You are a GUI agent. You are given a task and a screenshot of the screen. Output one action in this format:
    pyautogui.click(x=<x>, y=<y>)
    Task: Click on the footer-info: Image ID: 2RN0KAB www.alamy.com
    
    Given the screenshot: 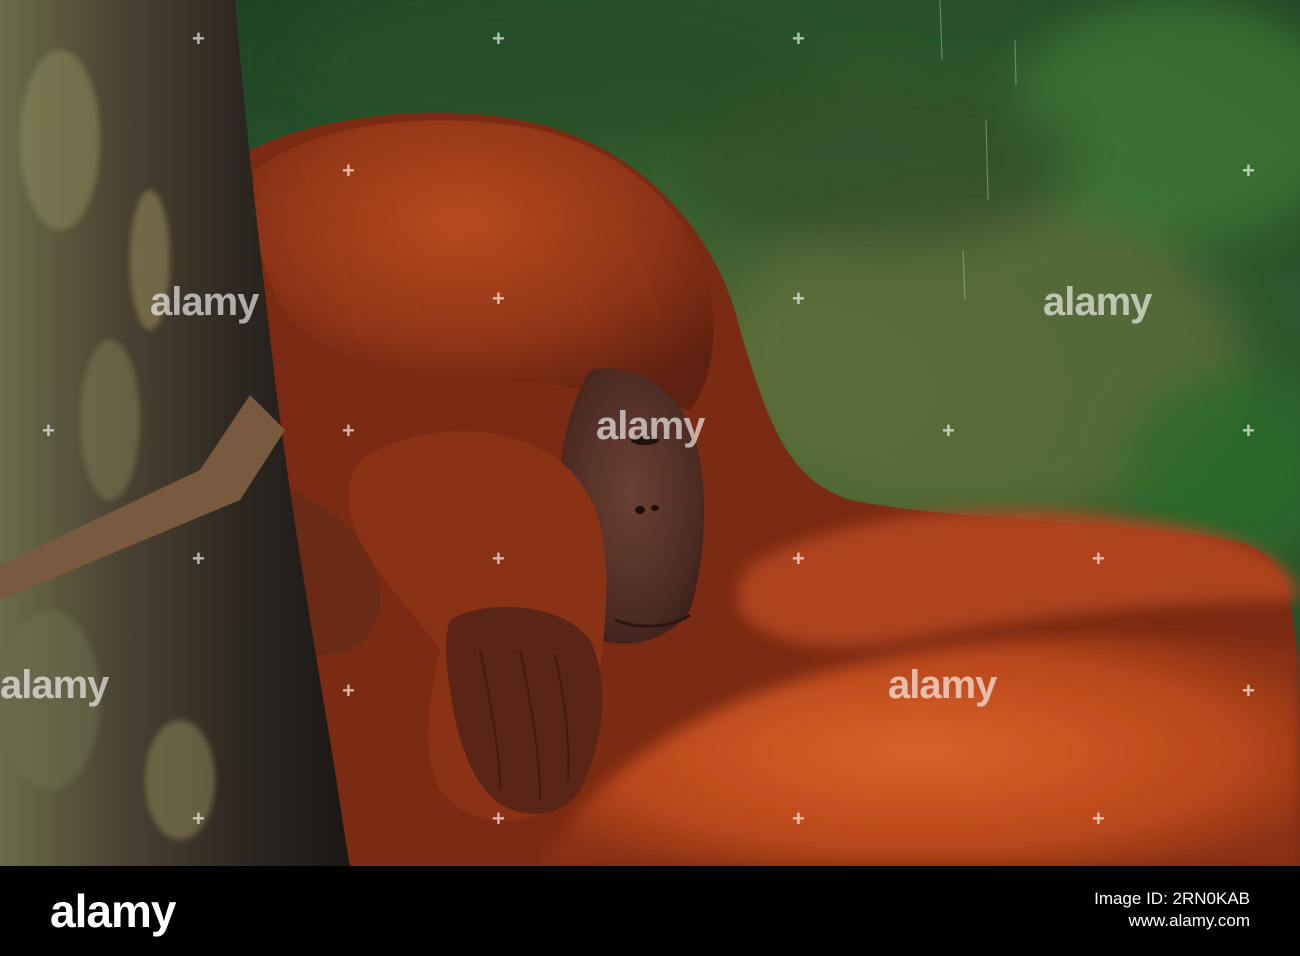 What is the action you would take?
    pyautogui.click(x=1172, y=910)
    